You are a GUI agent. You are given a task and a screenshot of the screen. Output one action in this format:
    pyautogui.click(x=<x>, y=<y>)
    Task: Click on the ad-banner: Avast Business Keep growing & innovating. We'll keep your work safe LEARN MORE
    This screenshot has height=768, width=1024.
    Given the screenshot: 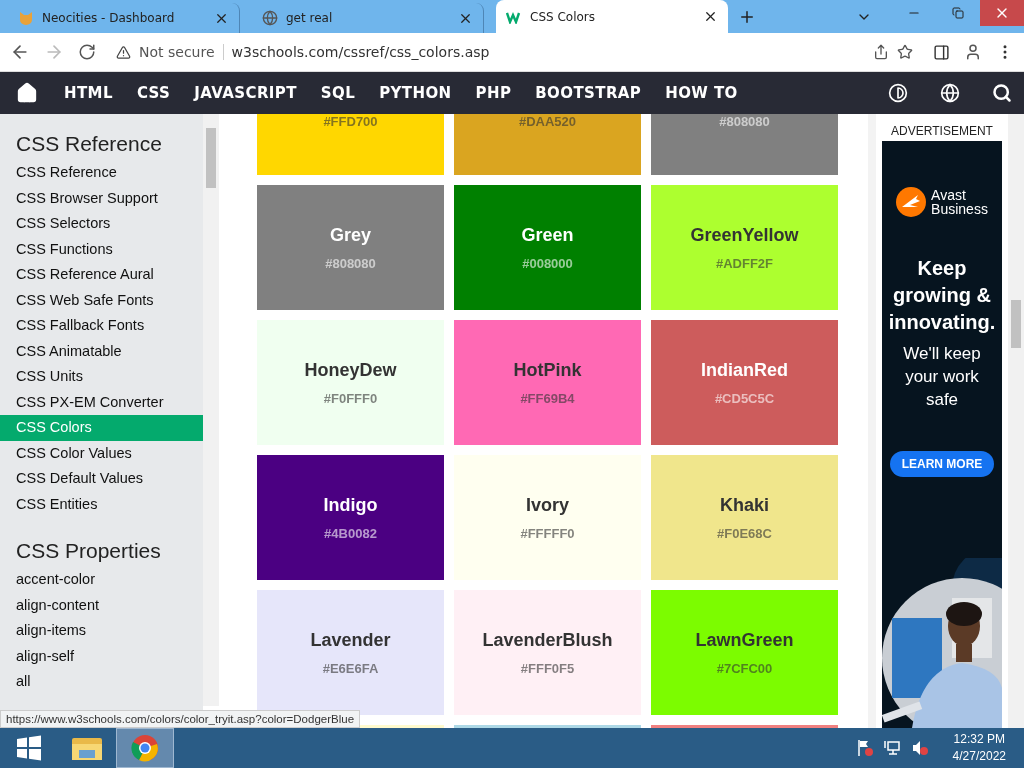 What is the action you would take?
    pyautogui.click(x=942, y=434)
    